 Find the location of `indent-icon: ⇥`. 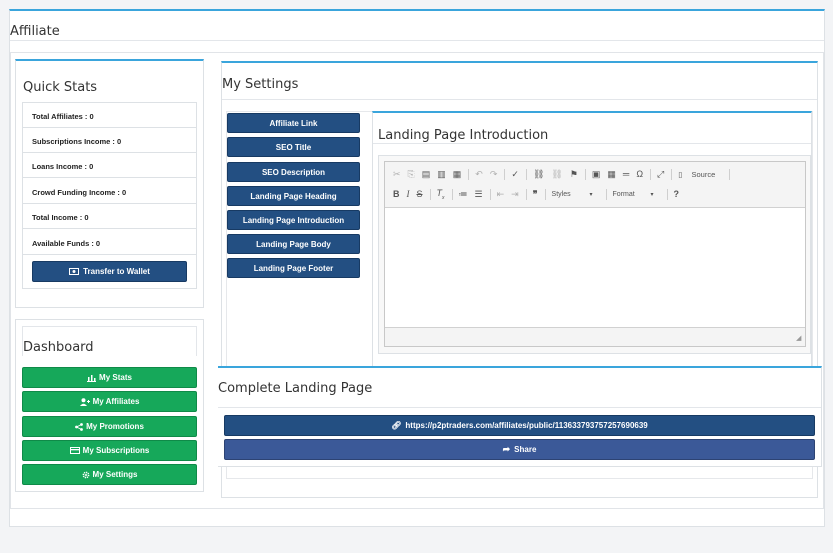

indent-icon: ⇥ is located at coordinates (515, 194).